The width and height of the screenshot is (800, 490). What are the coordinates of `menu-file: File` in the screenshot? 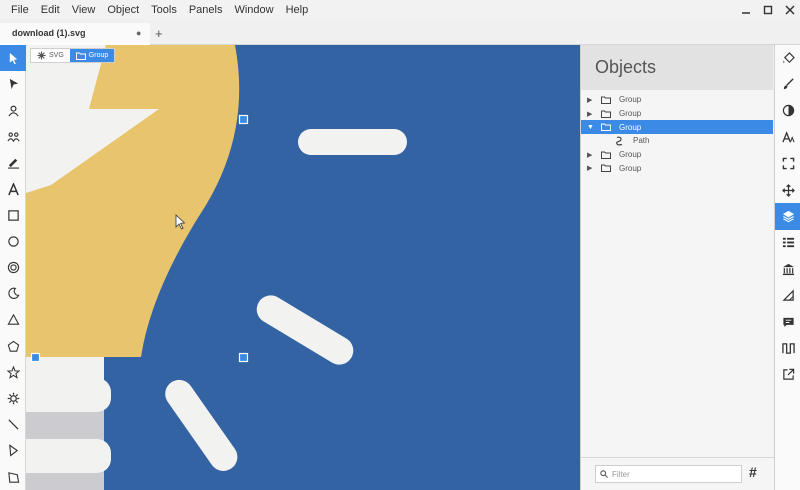 It's located at (17, 10).